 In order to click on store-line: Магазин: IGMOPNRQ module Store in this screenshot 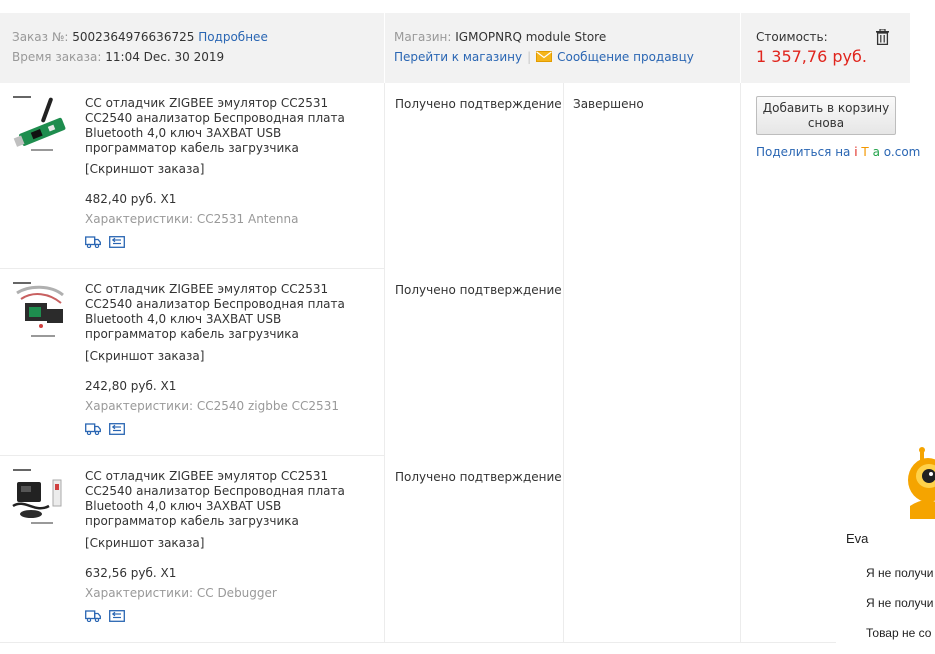, I will do `click(500, 37)`.